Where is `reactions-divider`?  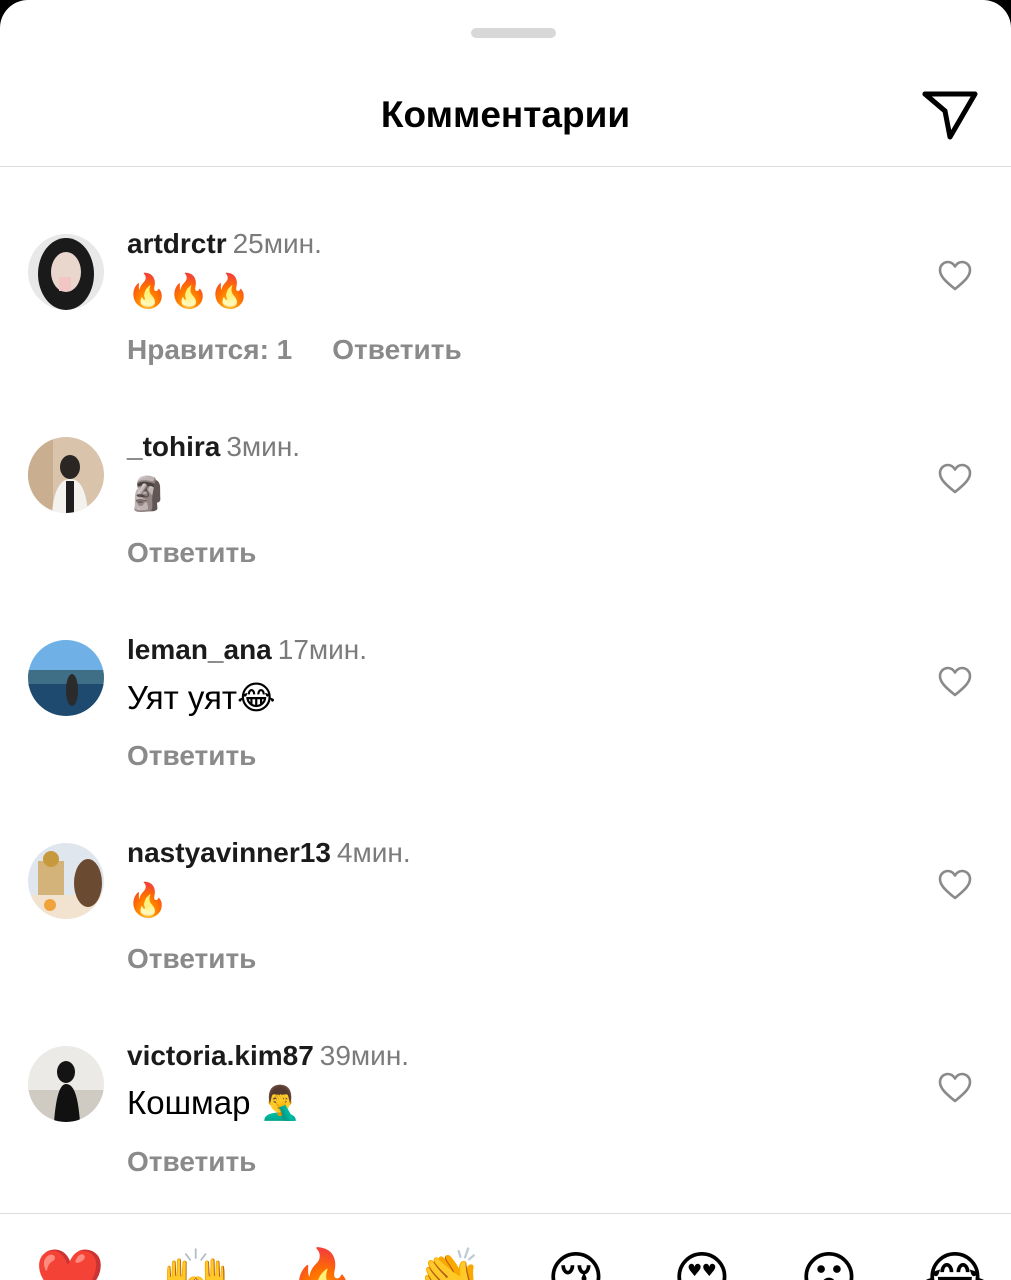 reactions-divider is located at coordinates (505, 1213).